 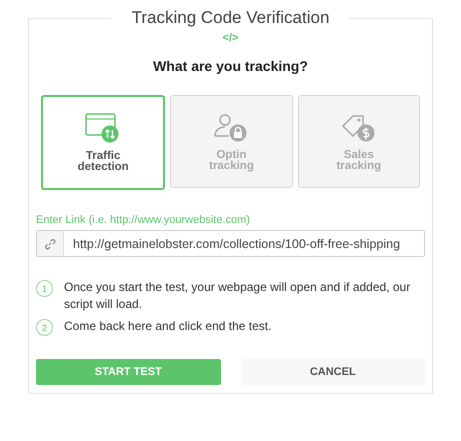 What do you see at coordinates (44, 288) in the screenshot?
I see `step-number: 1` at bounding box center [44, 288].